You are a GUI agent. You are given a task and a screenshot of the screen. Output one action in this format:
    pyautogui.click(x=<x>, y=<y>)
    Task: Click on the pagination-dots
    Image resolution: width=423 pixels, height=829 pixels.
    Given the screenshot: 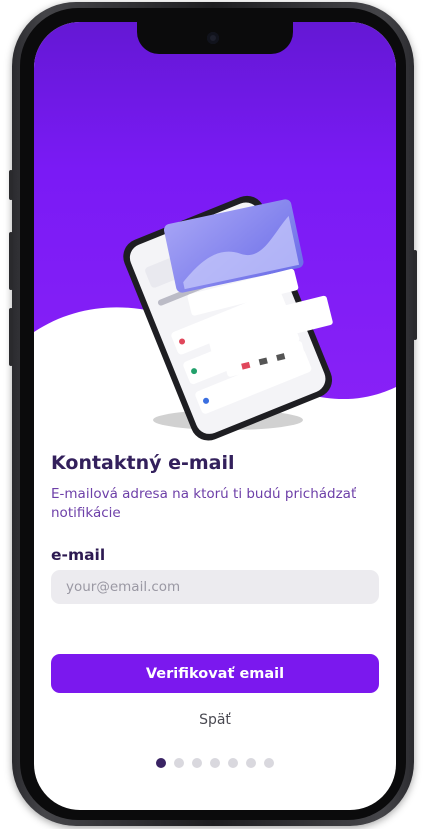 What is the action you would take?
    pyautogui.click(x=215, y=763)
    